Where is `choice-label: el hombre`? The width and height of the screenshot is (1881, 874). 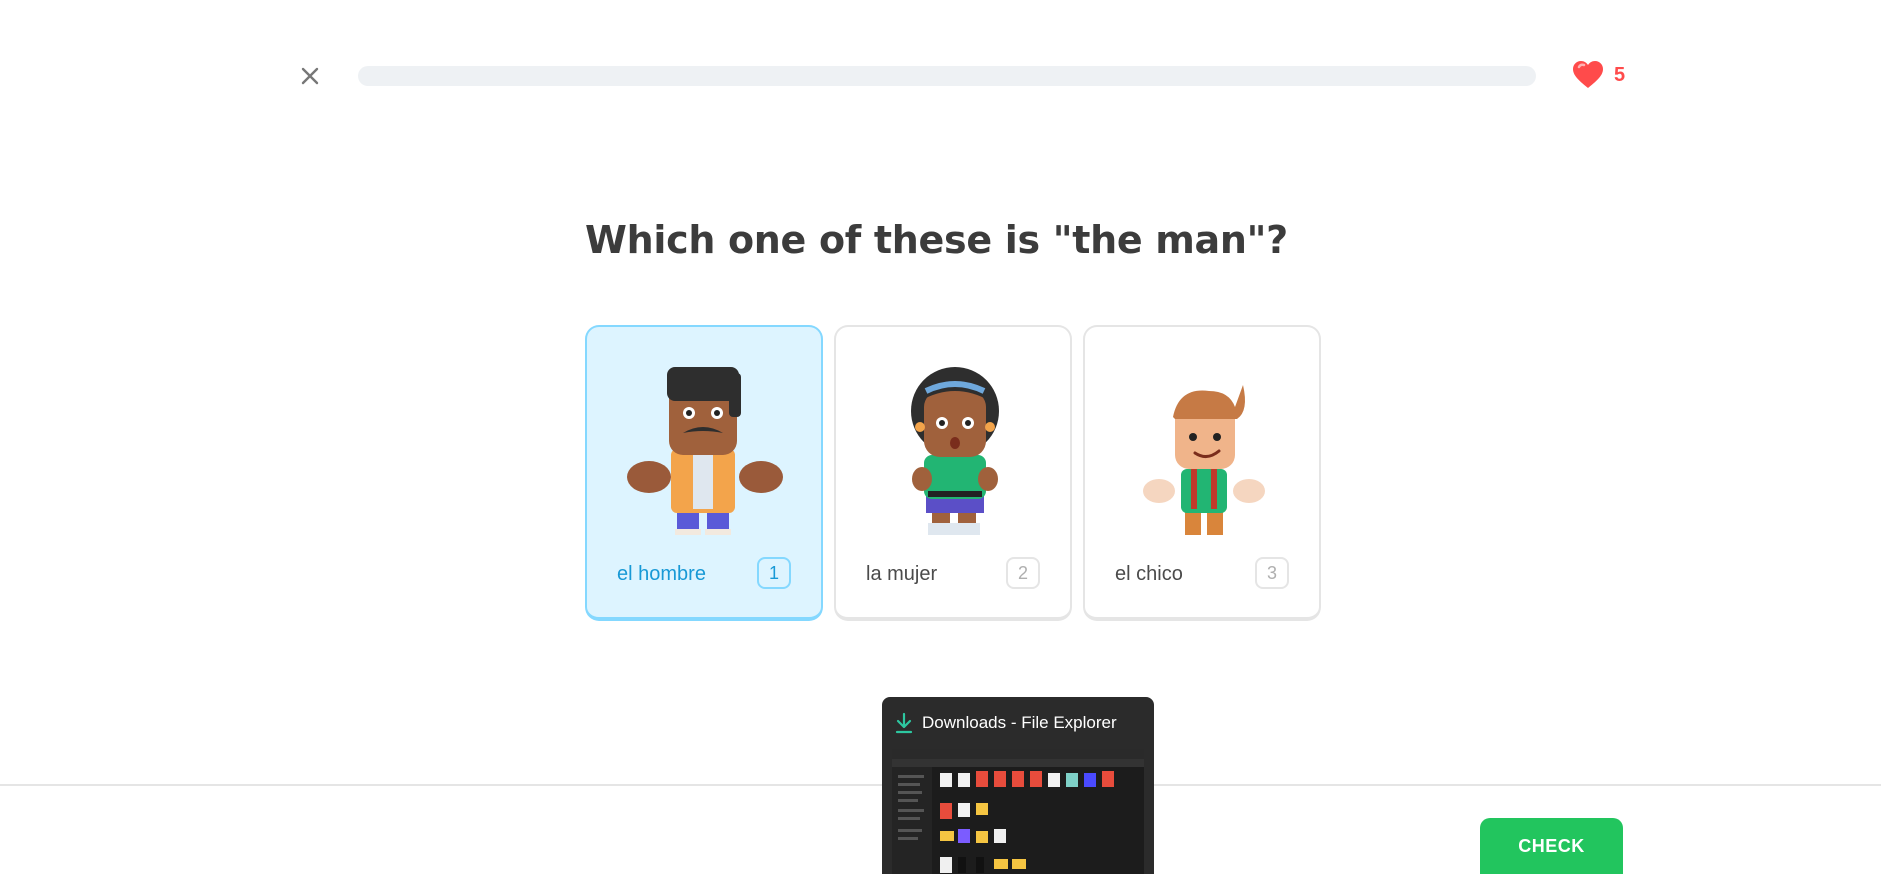 choice-label: el hombre is located at coordinates (661, 574).